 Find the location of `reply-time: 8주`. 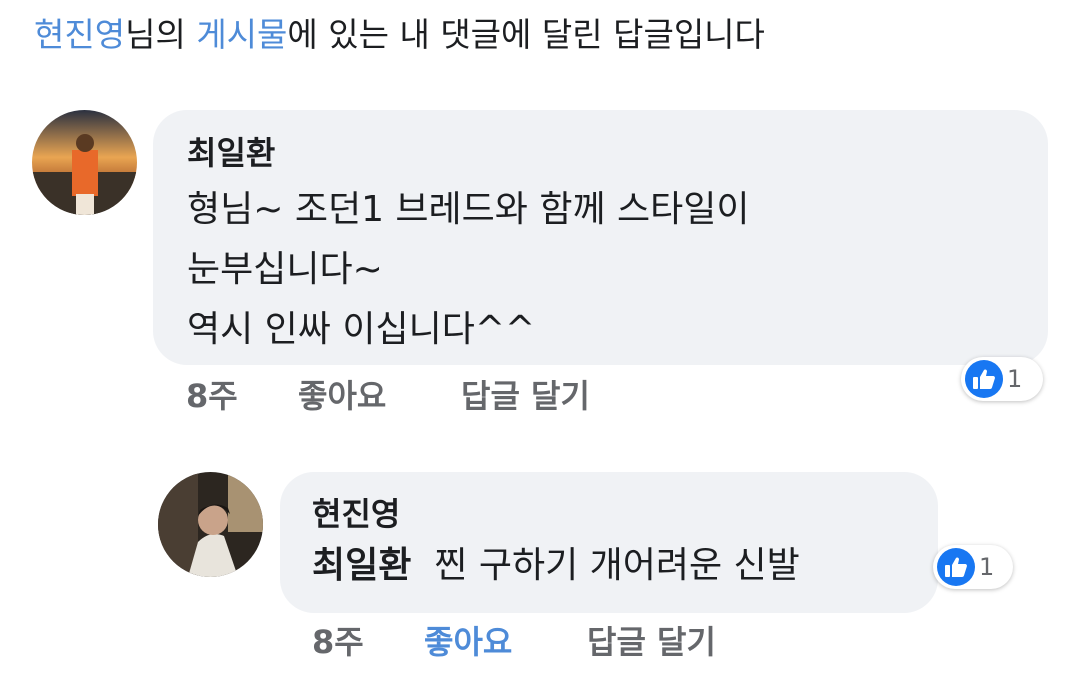

reply-time: 8주 is located at coordinates (338, 642).